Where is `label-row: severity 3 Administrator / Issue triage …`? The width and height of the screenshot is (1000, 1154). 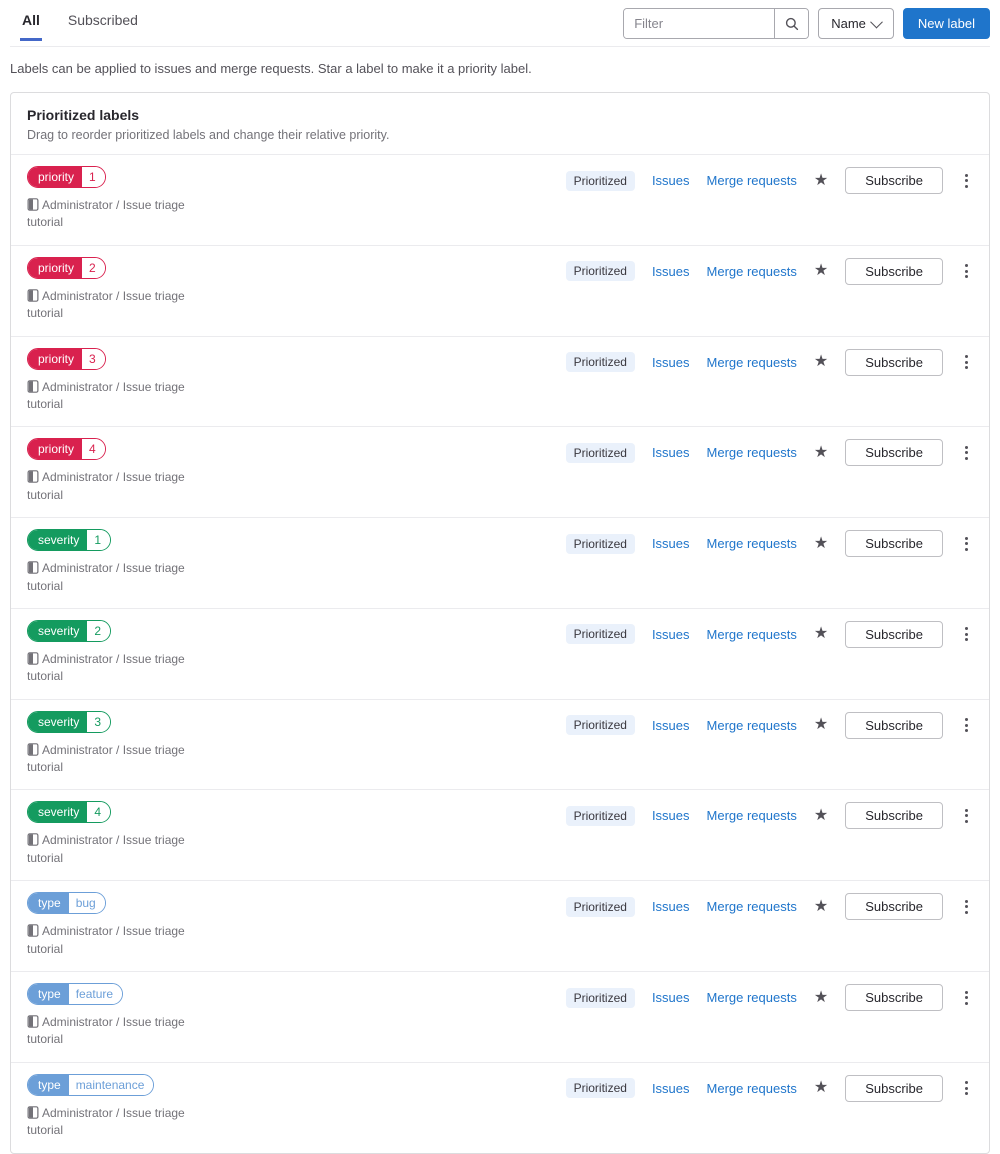 label-row: severity 3 Administrator / Issue triage … is located at coordinates (500, 745).